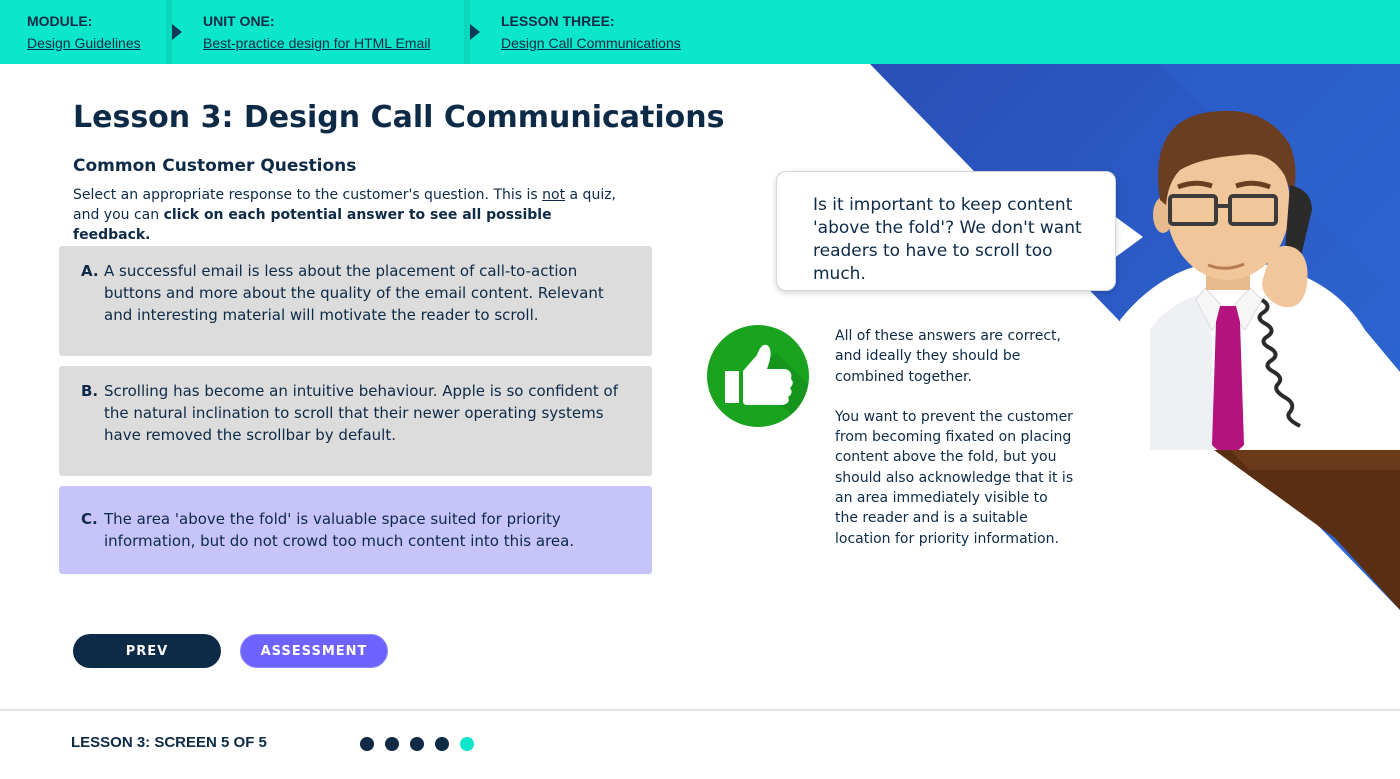 The width and height of the screenshot is (1400, 779). Describe the element at coordinates (60, 21) in the screenshot. I see `breadcrumb-module-label: MODULE:` at that location.